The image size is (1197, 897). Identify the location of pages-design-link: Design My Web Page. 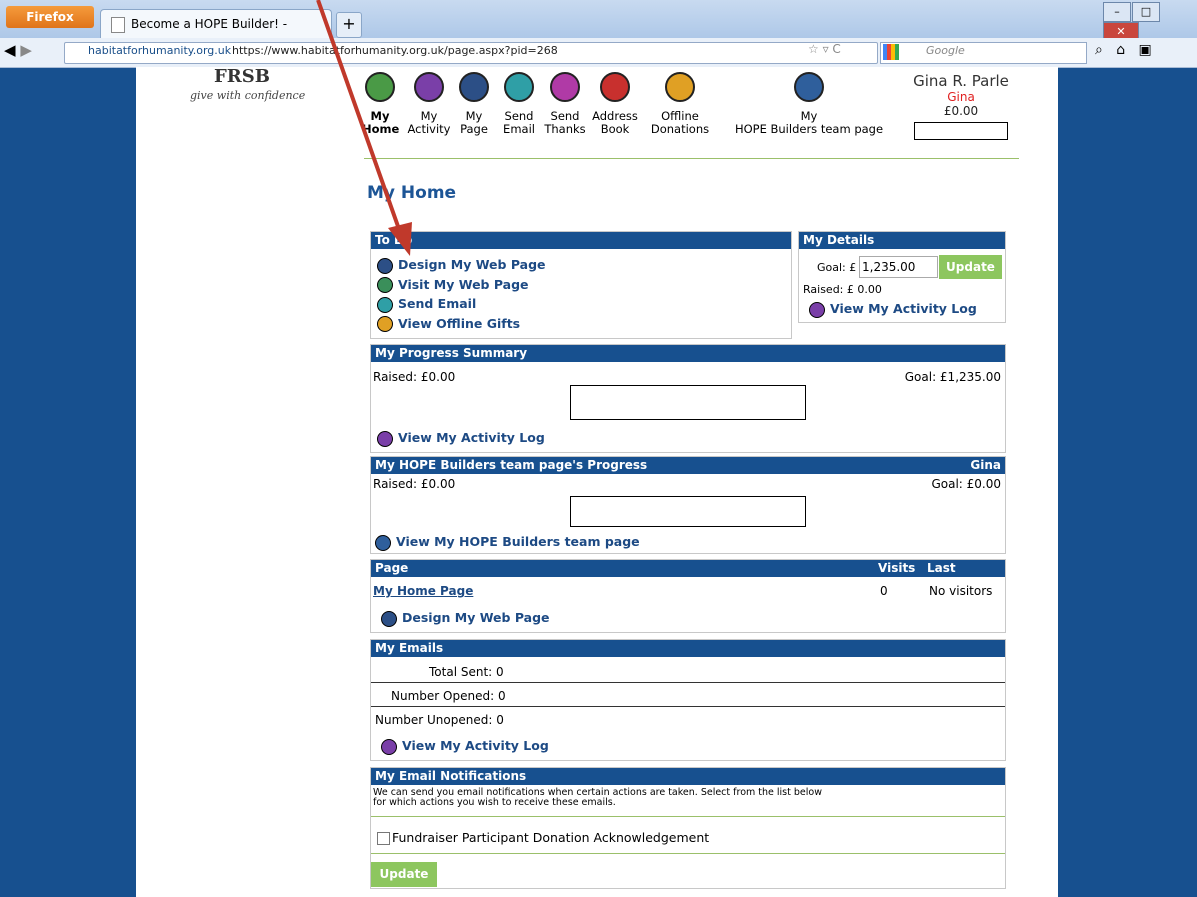
(465, 618).